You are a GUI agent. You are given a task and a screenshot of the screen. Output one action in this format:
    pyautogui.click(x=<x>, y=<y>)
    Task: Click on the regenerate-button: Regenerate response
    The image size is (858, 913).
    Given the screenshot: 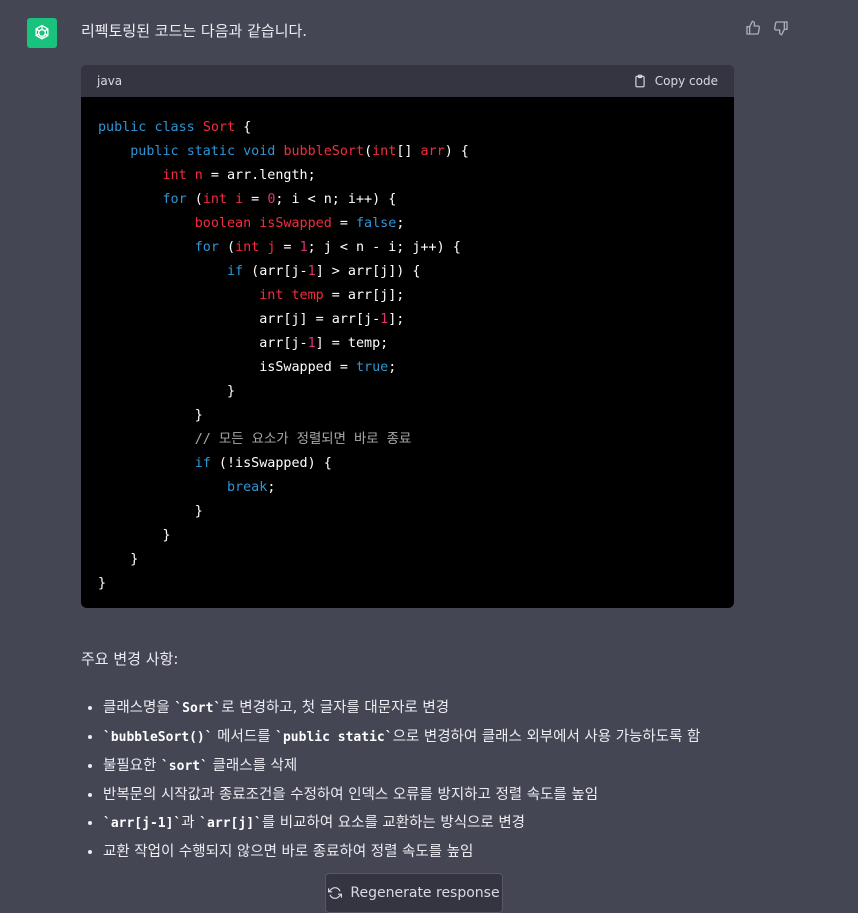 What is the action you would take?
    pyautogui.click(x=414, y=893)
    